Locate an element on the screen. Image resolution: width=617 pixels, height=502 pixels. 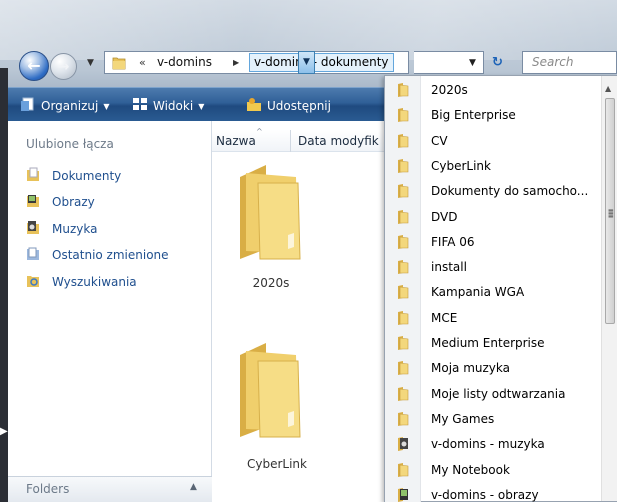
search-input: Search is located at coordinates (569, 62).